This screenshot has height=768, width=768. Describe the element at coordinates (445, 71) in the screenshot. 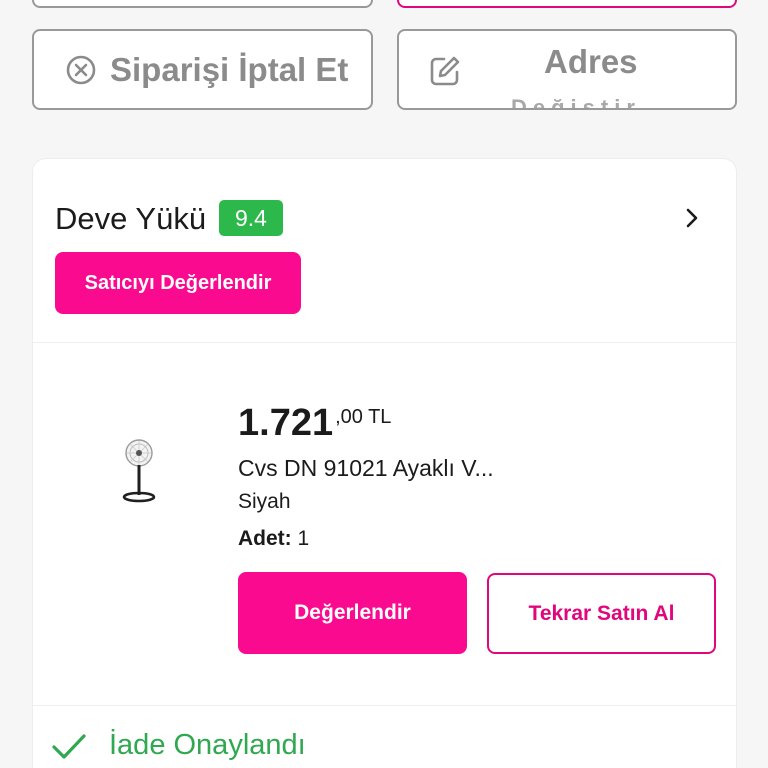

I see `edit-pencil-icon` at that location.